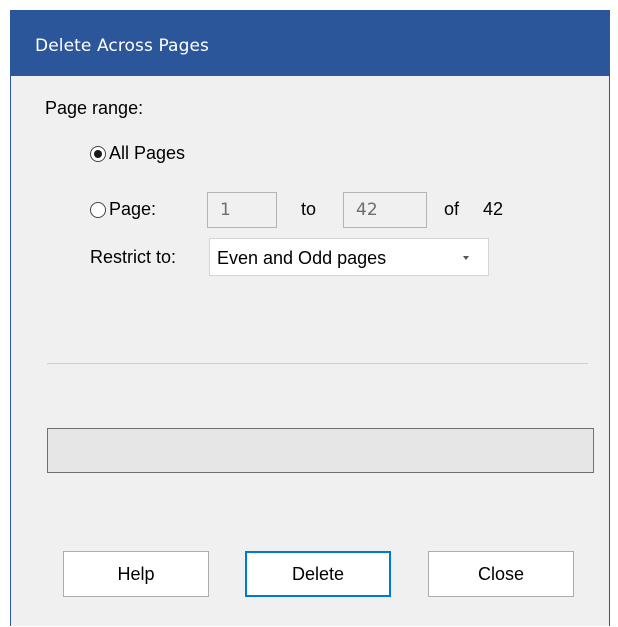  What do you see at coordinates (132, 209) in the screenshot?
I see `page-radio-label: Page:` at bounding box center [132, 209].